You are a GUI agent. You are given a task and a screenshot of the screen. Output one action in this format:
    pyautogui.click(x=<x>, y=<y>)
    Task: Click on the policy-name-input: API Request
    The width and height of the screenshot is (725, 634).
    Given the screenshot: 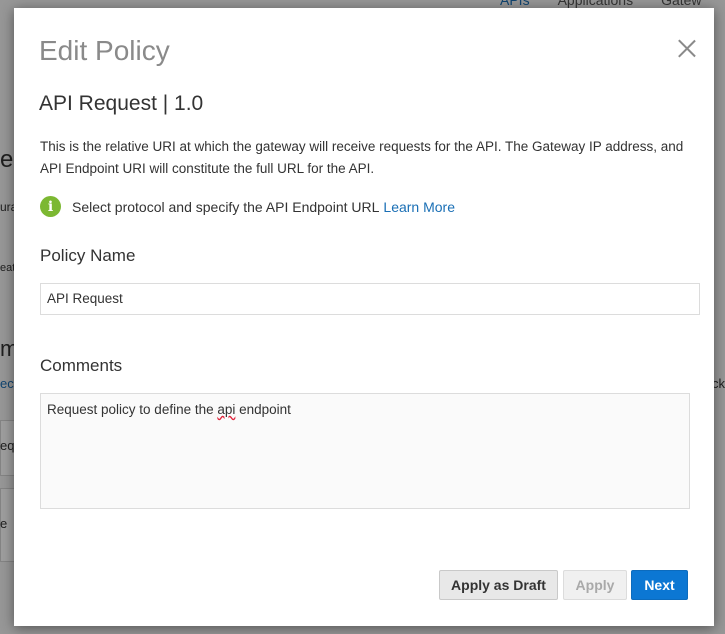 What is the action you would take?
    pyautogui.click(x=370, y=299)
    